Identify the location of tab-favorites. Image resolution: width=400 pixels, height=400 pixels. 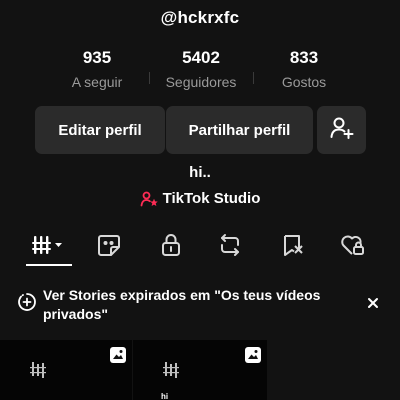
(293, 247).